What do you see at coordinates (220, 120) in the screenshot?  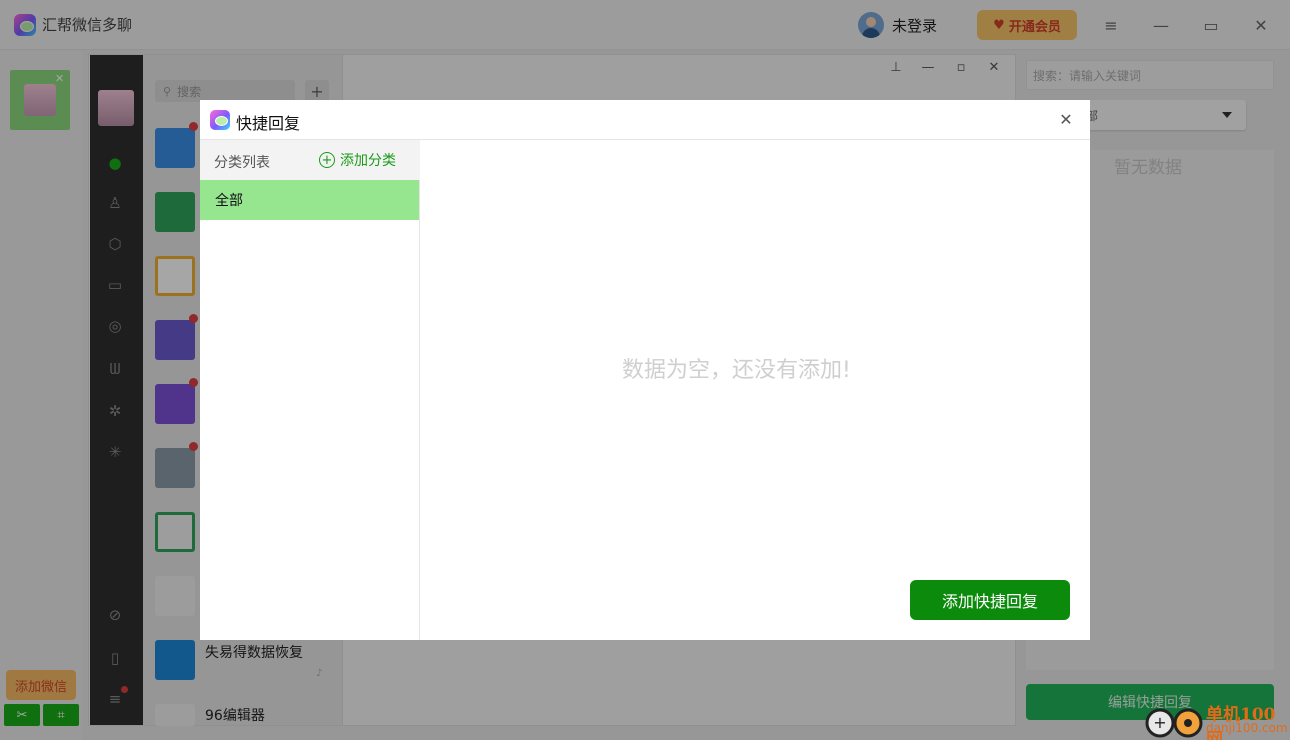 I see `dialog-logo-icon` at bounding box center [220, 120].